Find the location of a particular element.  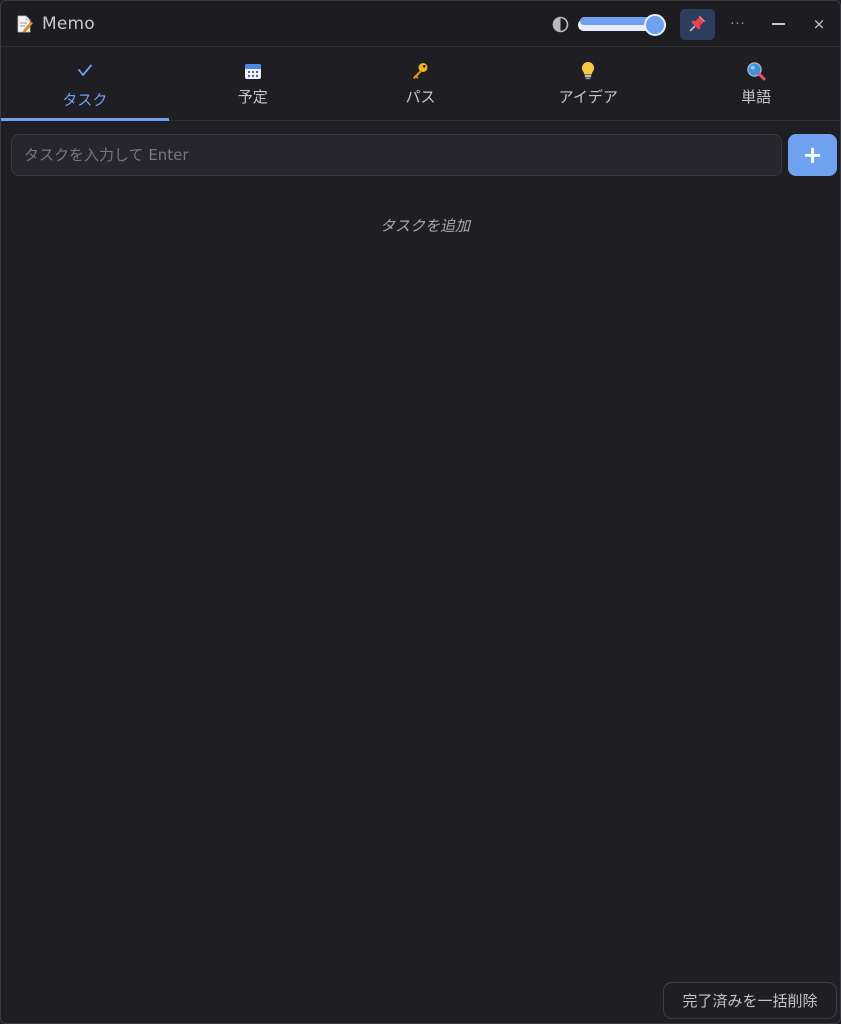

tab-passwords-label: パス is located at coordinates (420, 97).